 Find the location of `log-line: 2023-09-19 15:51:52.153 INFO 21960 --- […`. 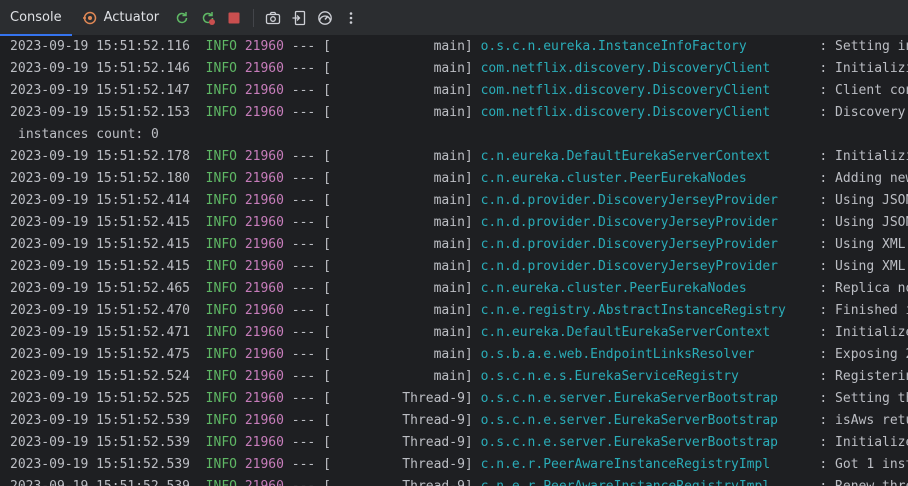

log-line: 2023-09-19 15:51:52.153 INFO 21960 --- [… is located at coordinates (454, 113).